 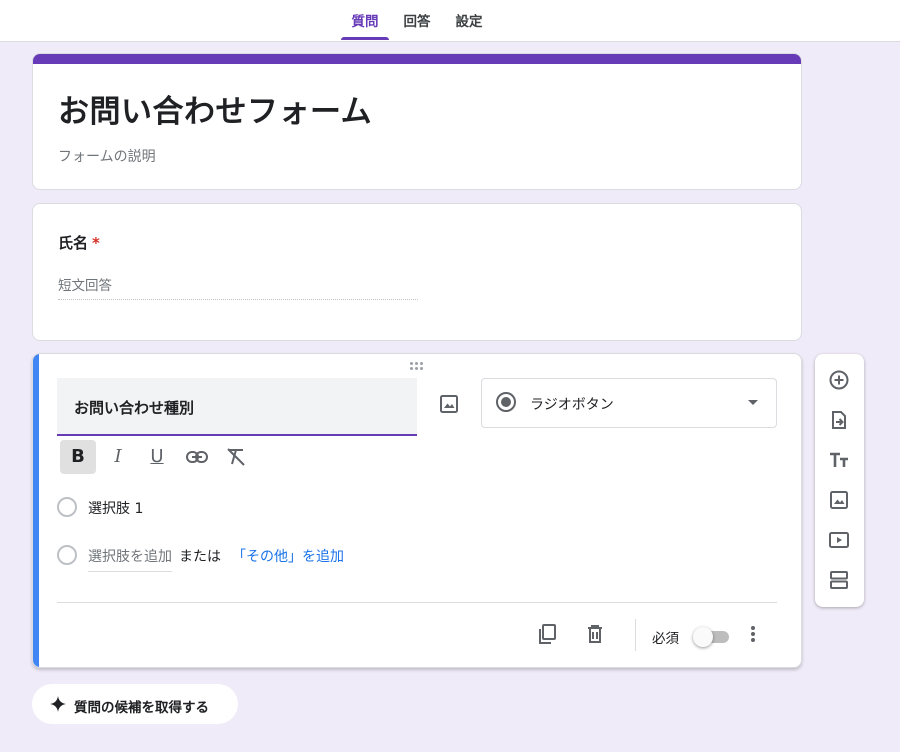 What do you see at coordinates (115, 508) in the screenshot?
I see `option-label: 選択肢 1` at bounding box center [115, 508].